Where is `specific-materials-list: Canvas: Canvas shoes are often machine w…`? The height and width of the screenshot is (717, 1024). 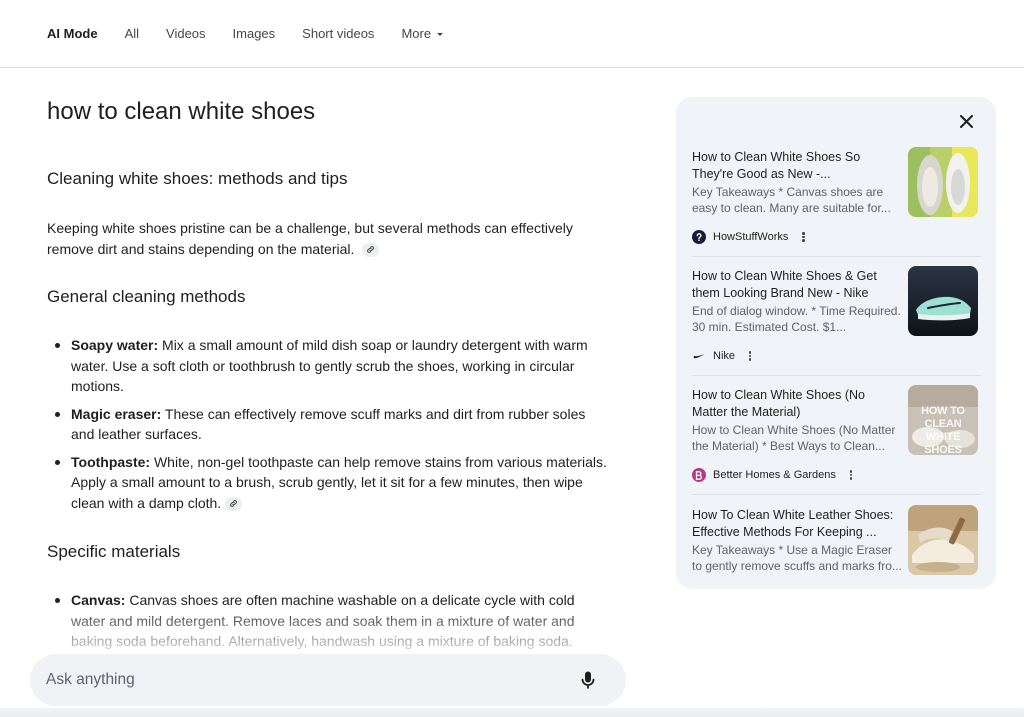 specific-materials-list: Canvas: Canvas shoes are often machine w… is located at coordinates (329, 624).